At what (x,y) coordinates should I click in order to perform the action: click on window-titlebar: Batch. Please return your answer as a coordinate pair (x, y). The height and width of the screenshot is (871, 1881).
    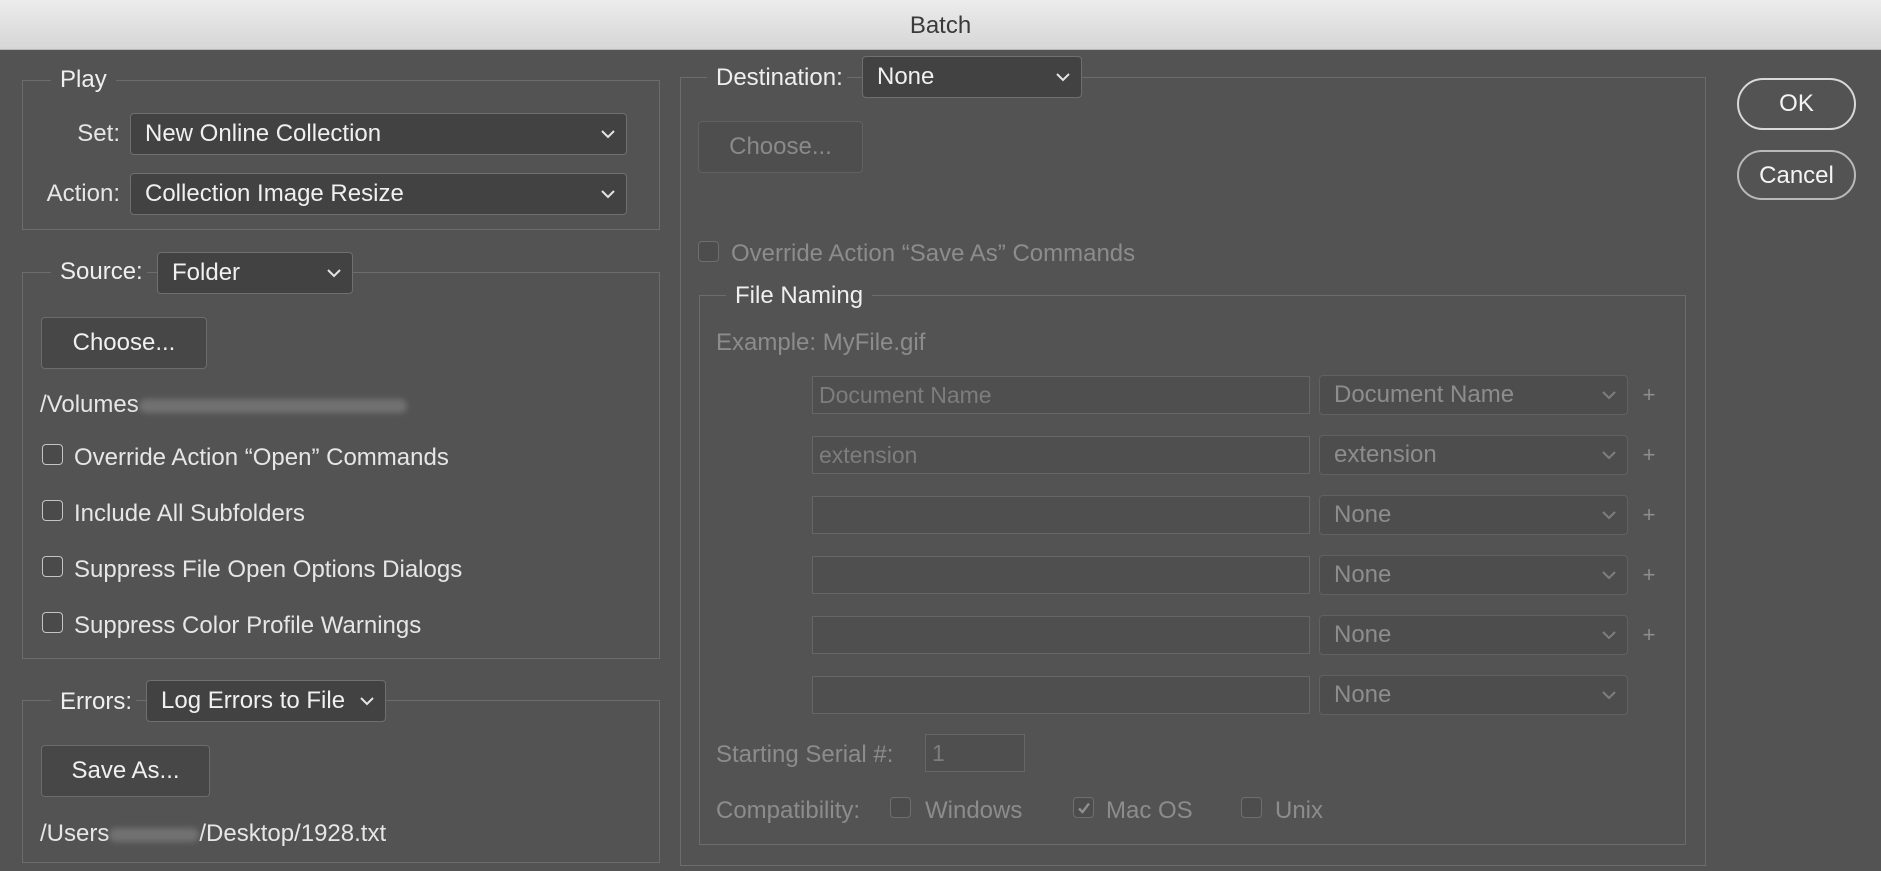
    Looking at the image, I should click on (940, 25).